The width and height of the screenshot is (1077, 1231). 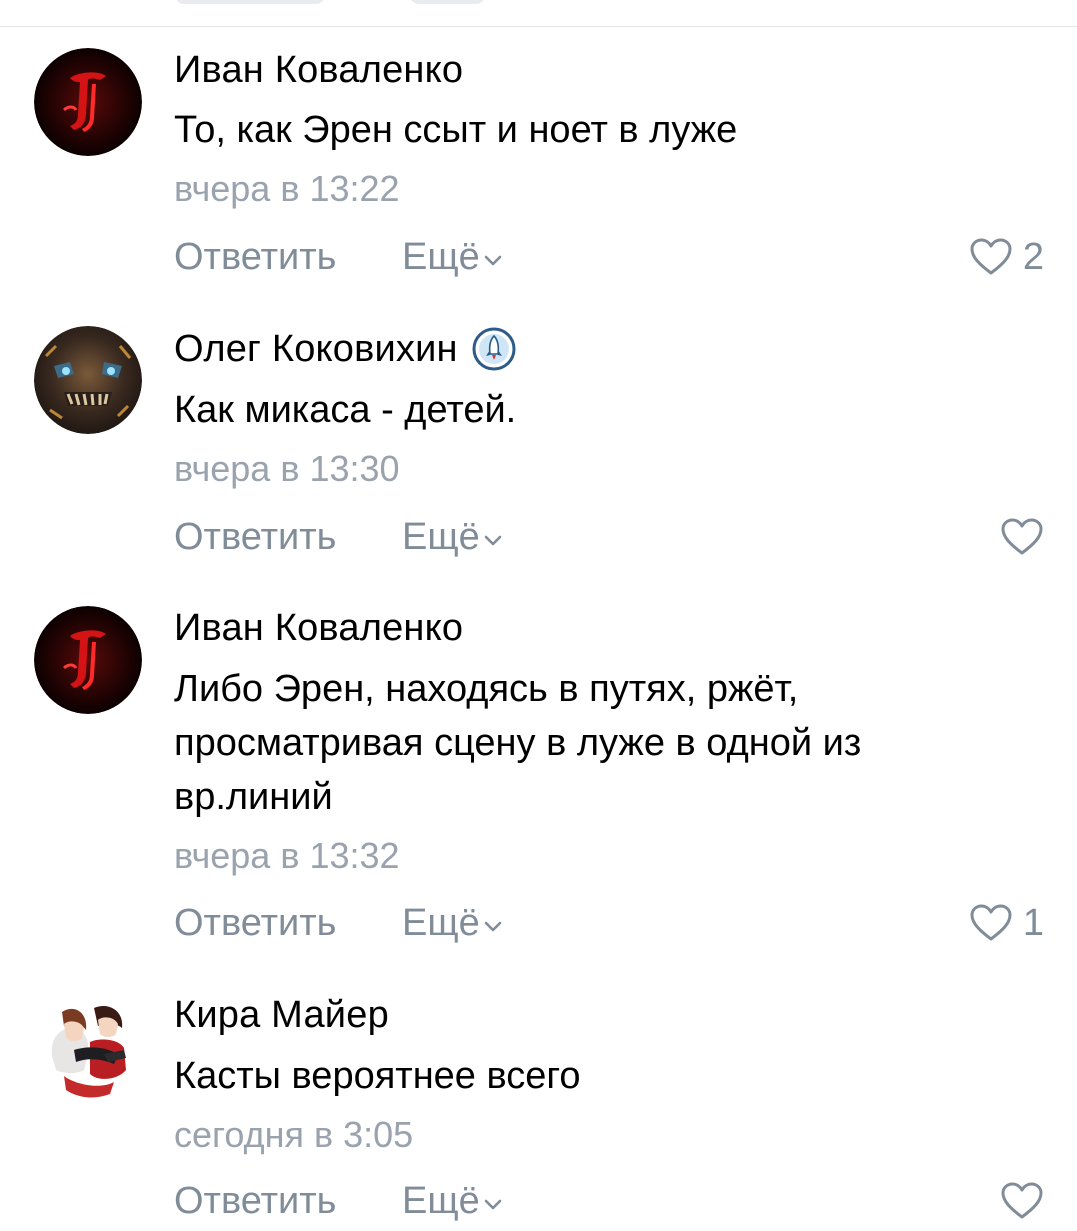 I want to click on comment-time: вчера в 13:22, so click(x=287, y=188).